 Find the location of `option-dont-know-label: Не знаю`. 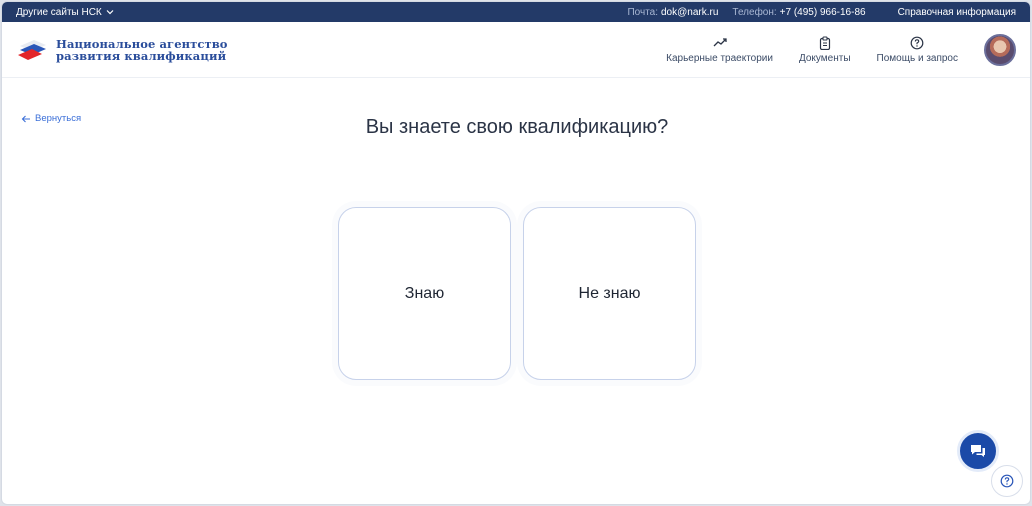

option-dont-know-label: Не знаю is located at coordinates (609, 293).